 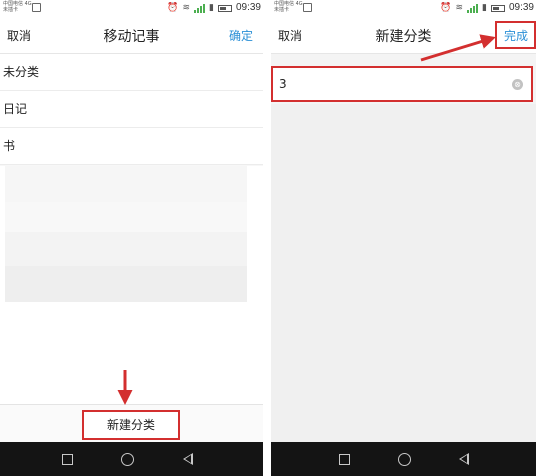 I want to click on done-highlight-box, so click(x=515, y=35).